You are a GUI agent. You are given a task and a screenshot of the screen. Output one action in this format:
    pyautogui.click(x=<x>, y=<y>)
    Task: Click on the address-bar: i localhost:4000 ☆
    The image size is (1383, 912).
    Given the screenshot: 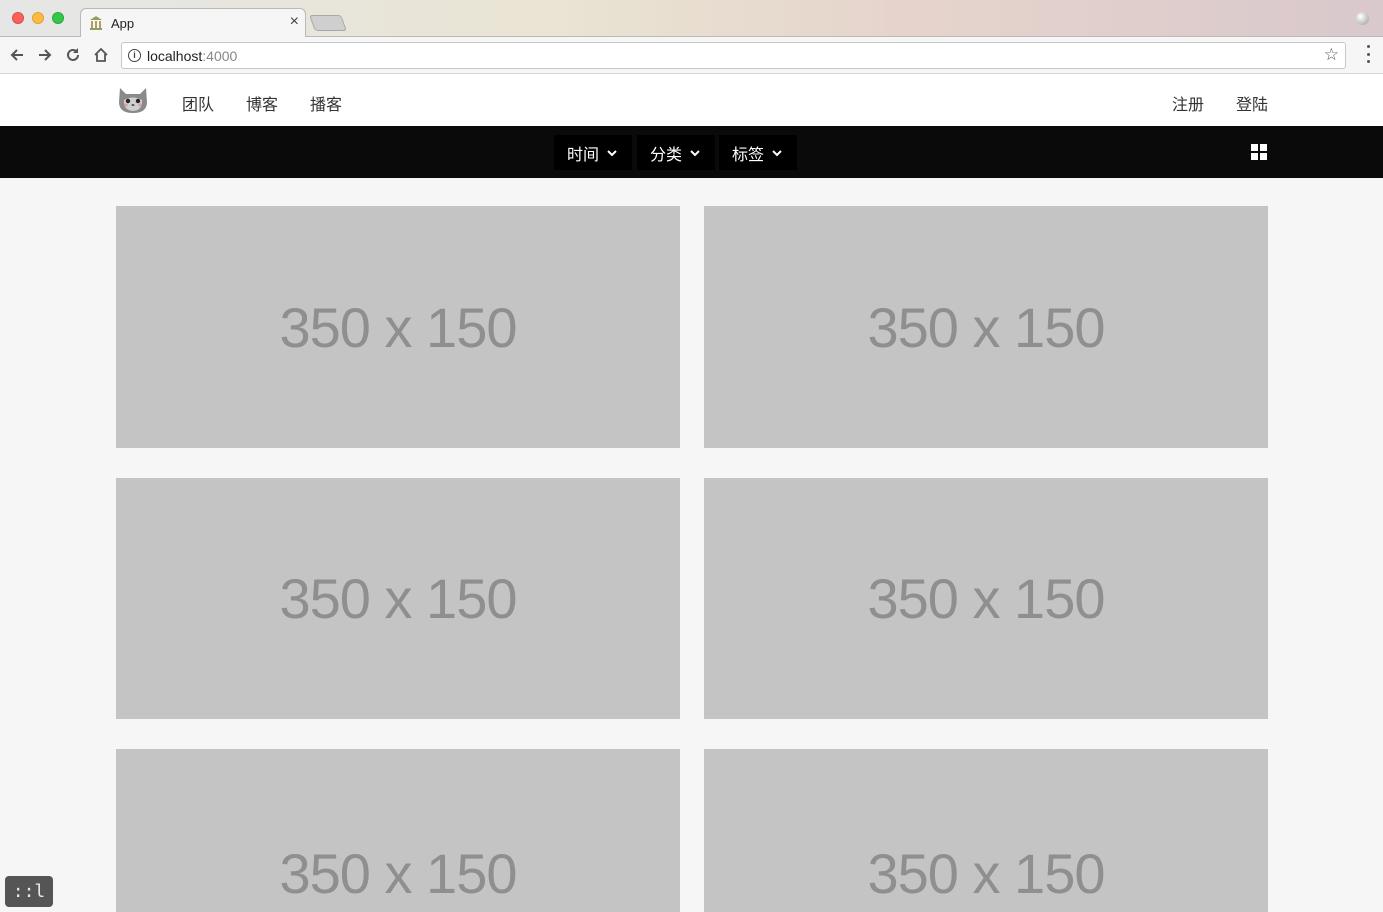 What is the action you would take?
    pyautogui.click(x=733, y=55)
    